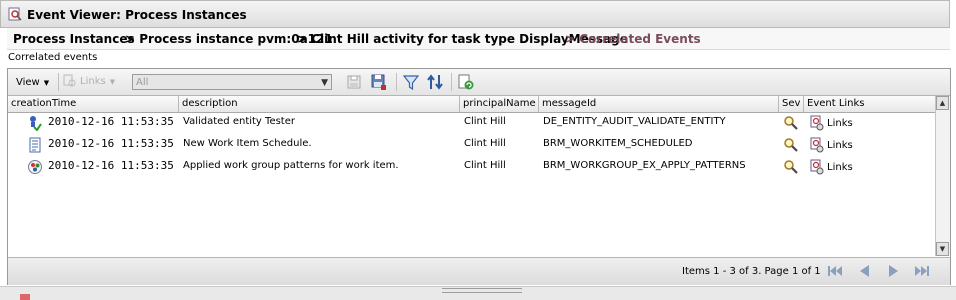 The width and height of the screenshot is (956, 300). Describe the element at coordinates (633, 39) in the screenshot. I see `breadcrumb-correlated-events: > Correlated Events` at that location.